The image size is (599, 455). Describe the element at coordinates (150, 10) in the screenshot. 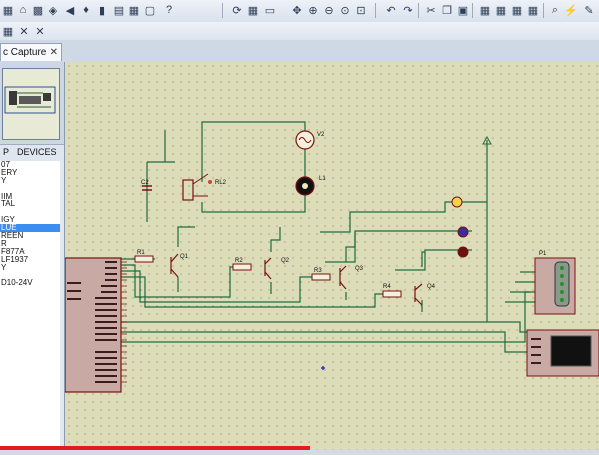

I see `page-icon: ▢` at that location.